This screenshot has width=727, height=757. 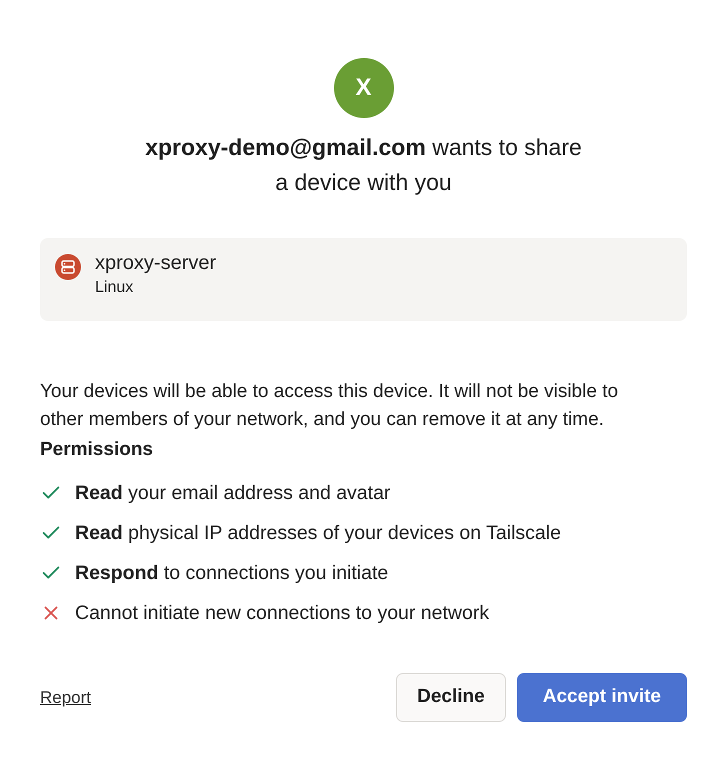 I want to click on share-heading: xproxy-demo@gmail.com wants to share a device with you, so click(x=363, y=165).